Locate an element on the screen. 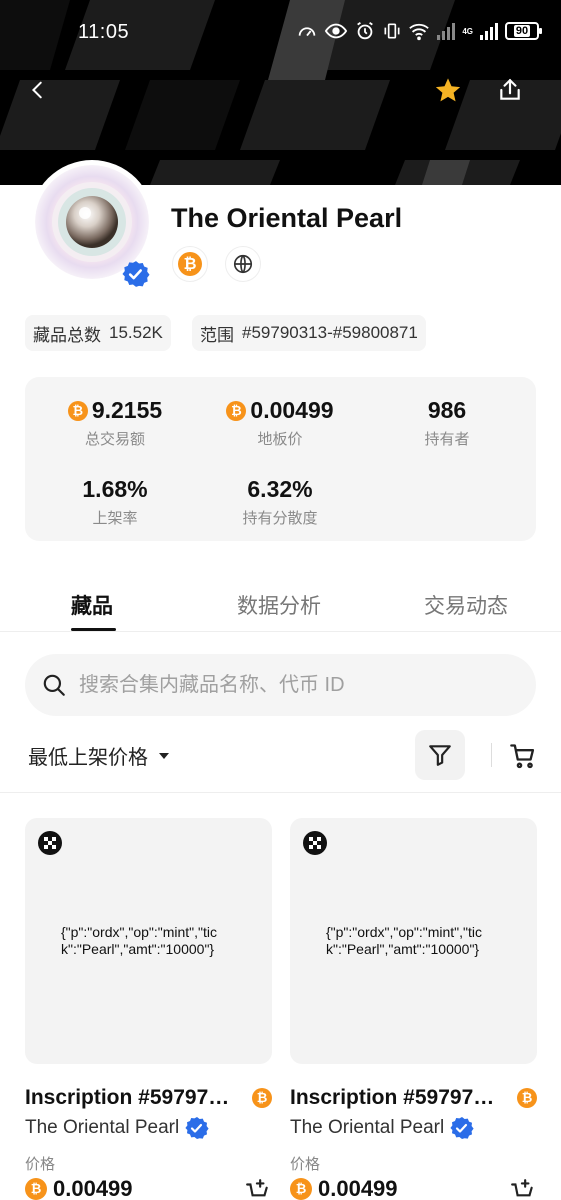 This screenshot has width=561, height=1200. status-icons: 4G 90 is located at coordinates (419, 31).